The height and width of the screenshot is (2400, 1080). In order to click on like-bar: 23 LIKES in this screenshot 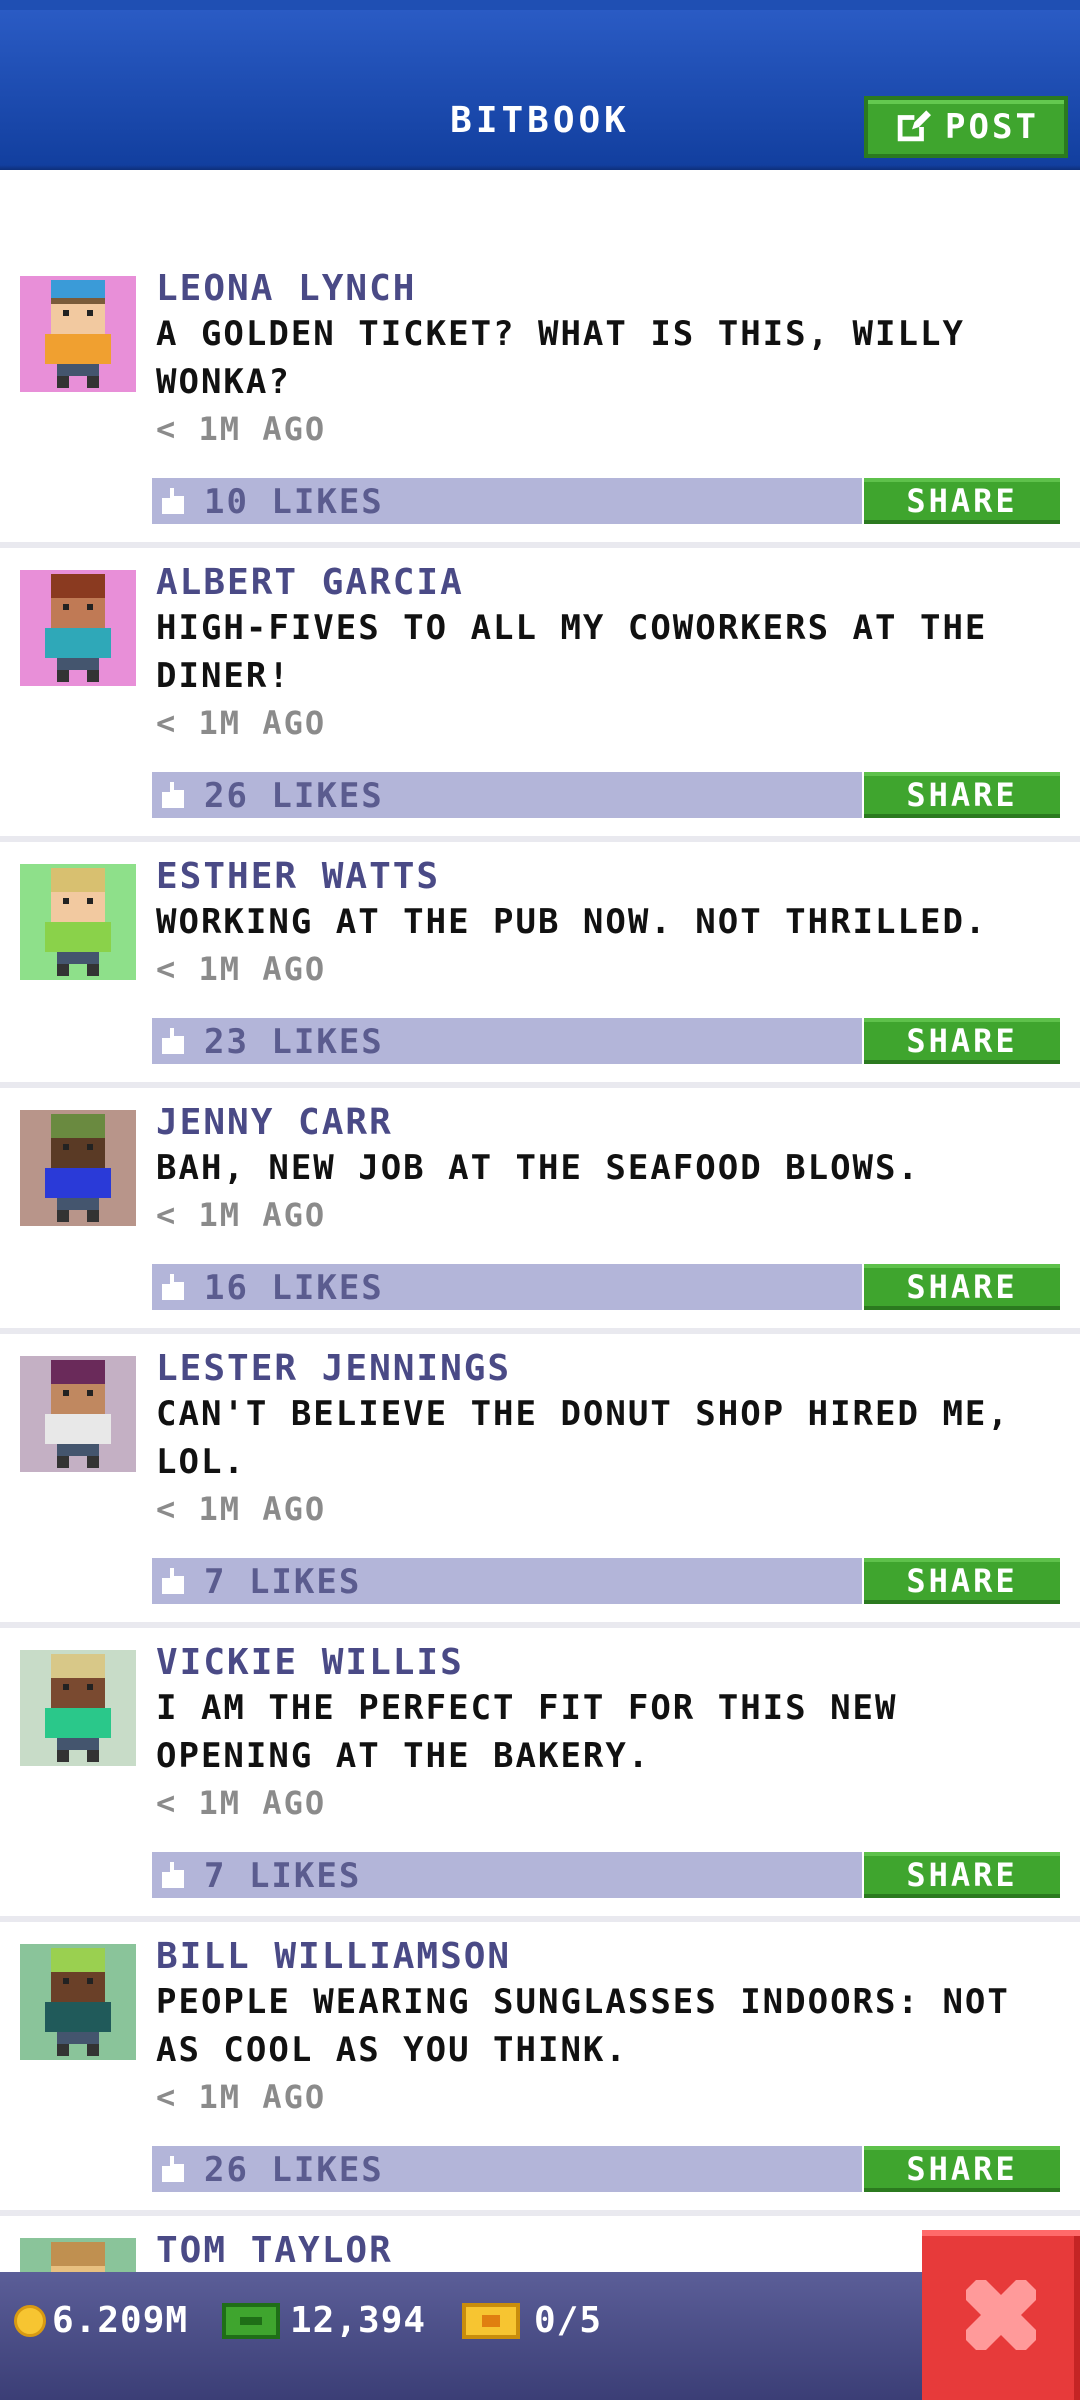, I will do `click(507, 1041)`.